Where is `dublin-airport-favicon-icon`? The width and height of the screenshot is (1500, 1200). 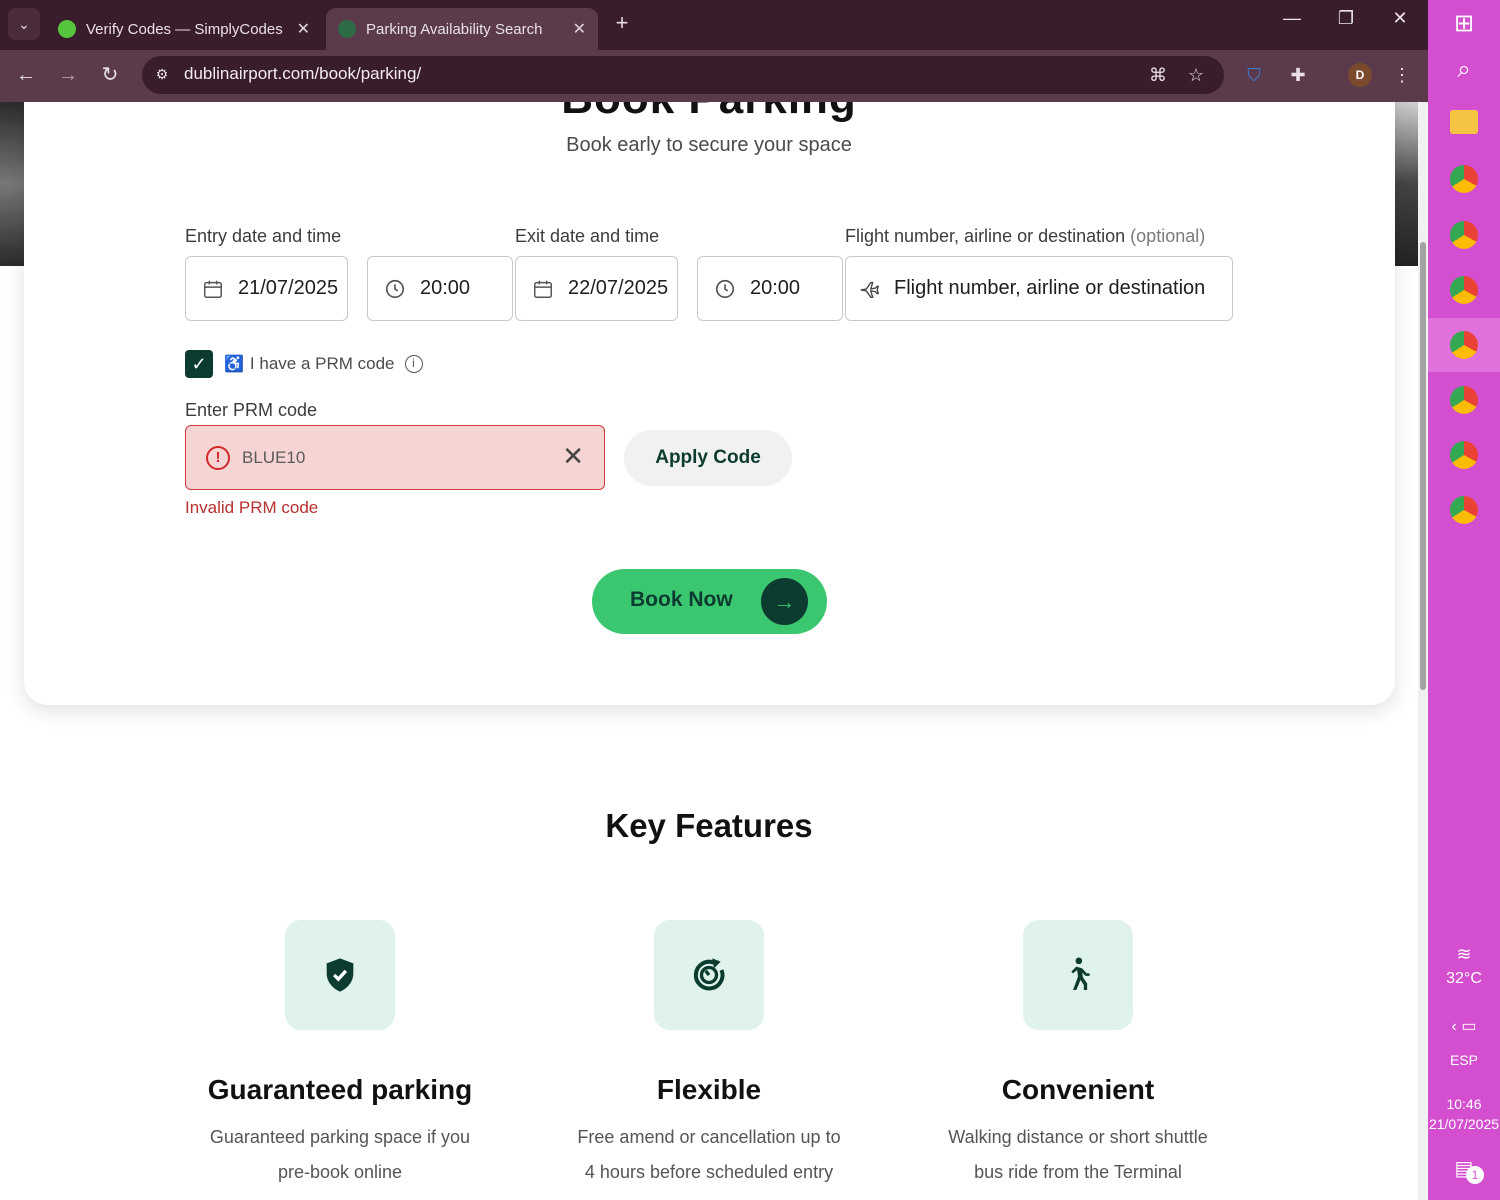
dublin-airport-favicon-icon is located at coordinates (347, 29).